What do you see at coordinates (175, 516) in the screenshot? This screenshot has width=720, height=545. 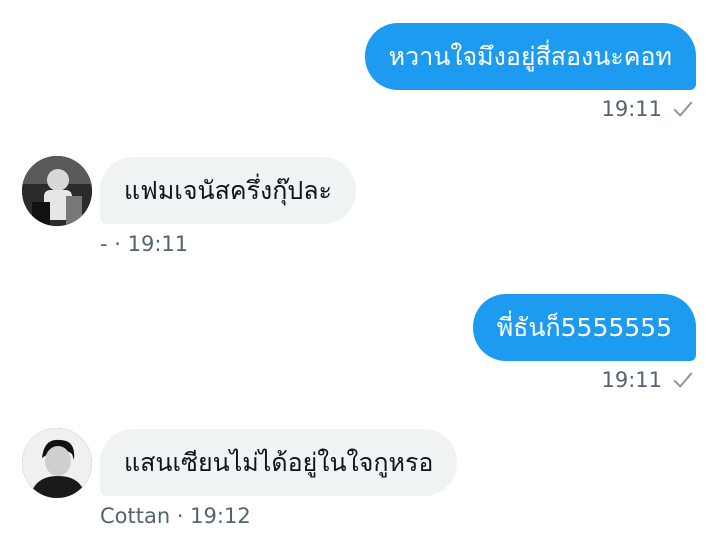 I see `message-meta: Cottan · 19:12` at bounding box center [175, 516].